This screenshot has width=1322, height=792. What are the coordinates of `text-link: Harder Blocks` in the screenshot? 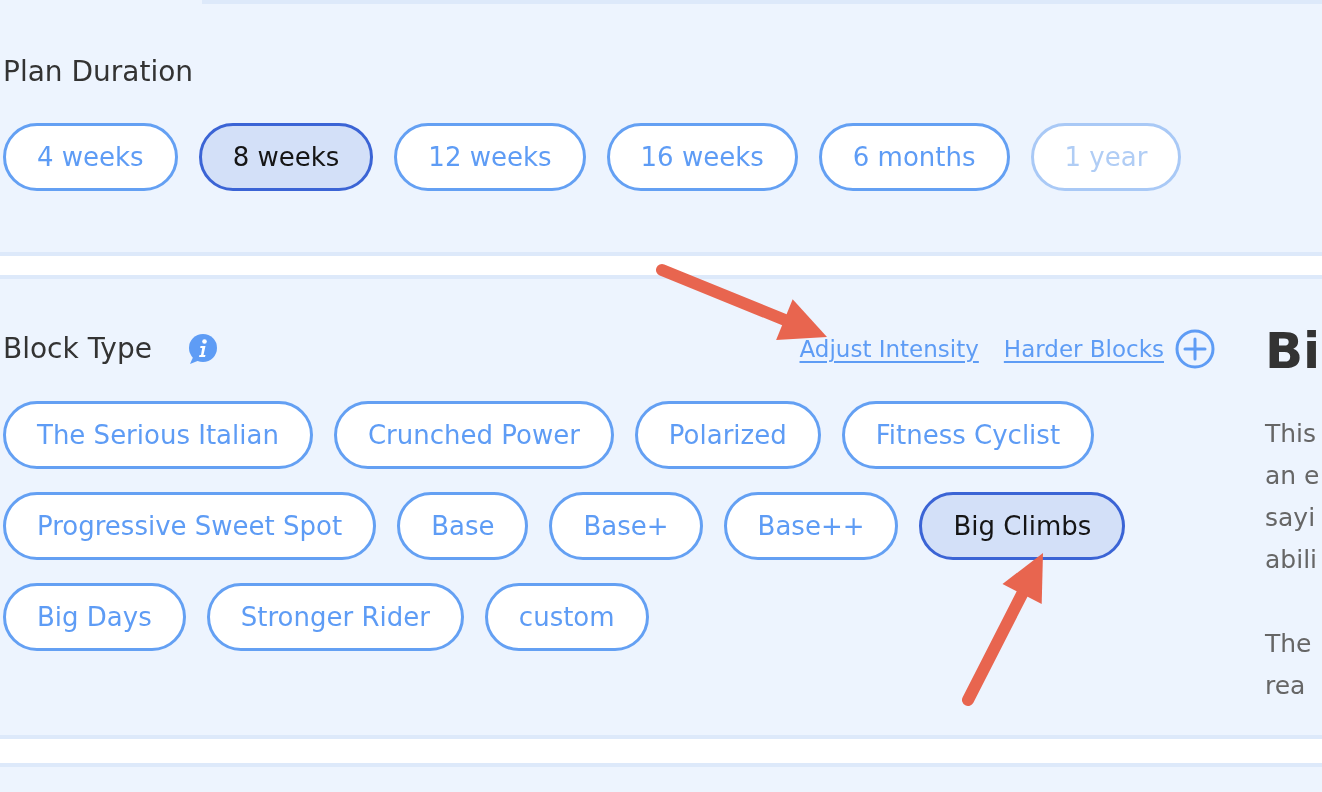 It's located at (1083, 349).